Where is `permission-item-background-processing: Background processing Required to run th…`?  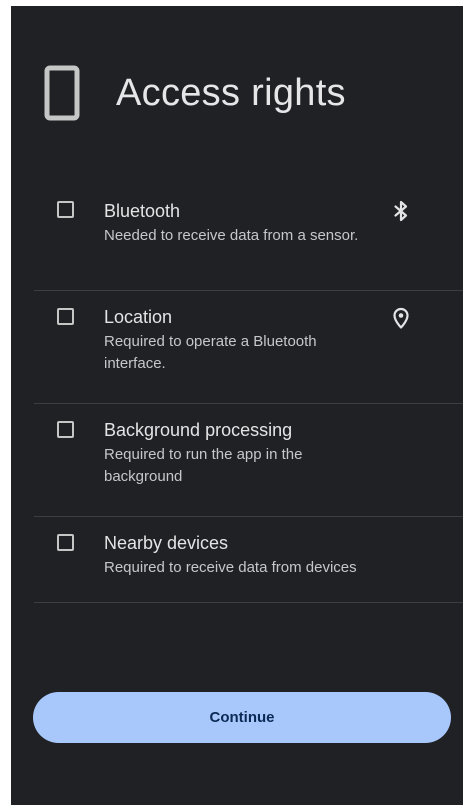 permission-item-background-processing: Background processing Required to run th… is located at coordinates (248, 460).